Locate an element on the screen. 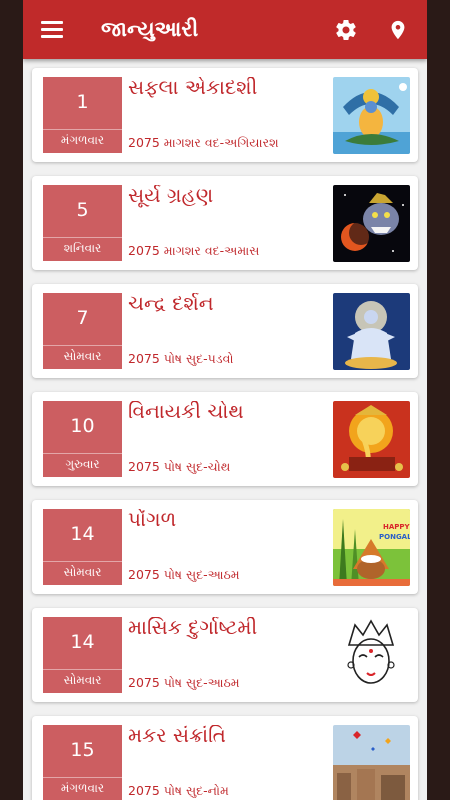 The image size is (450, 800). event-tithi: 2075 પોષ સુદ-ચોથ is located at coordinates (179, 466).